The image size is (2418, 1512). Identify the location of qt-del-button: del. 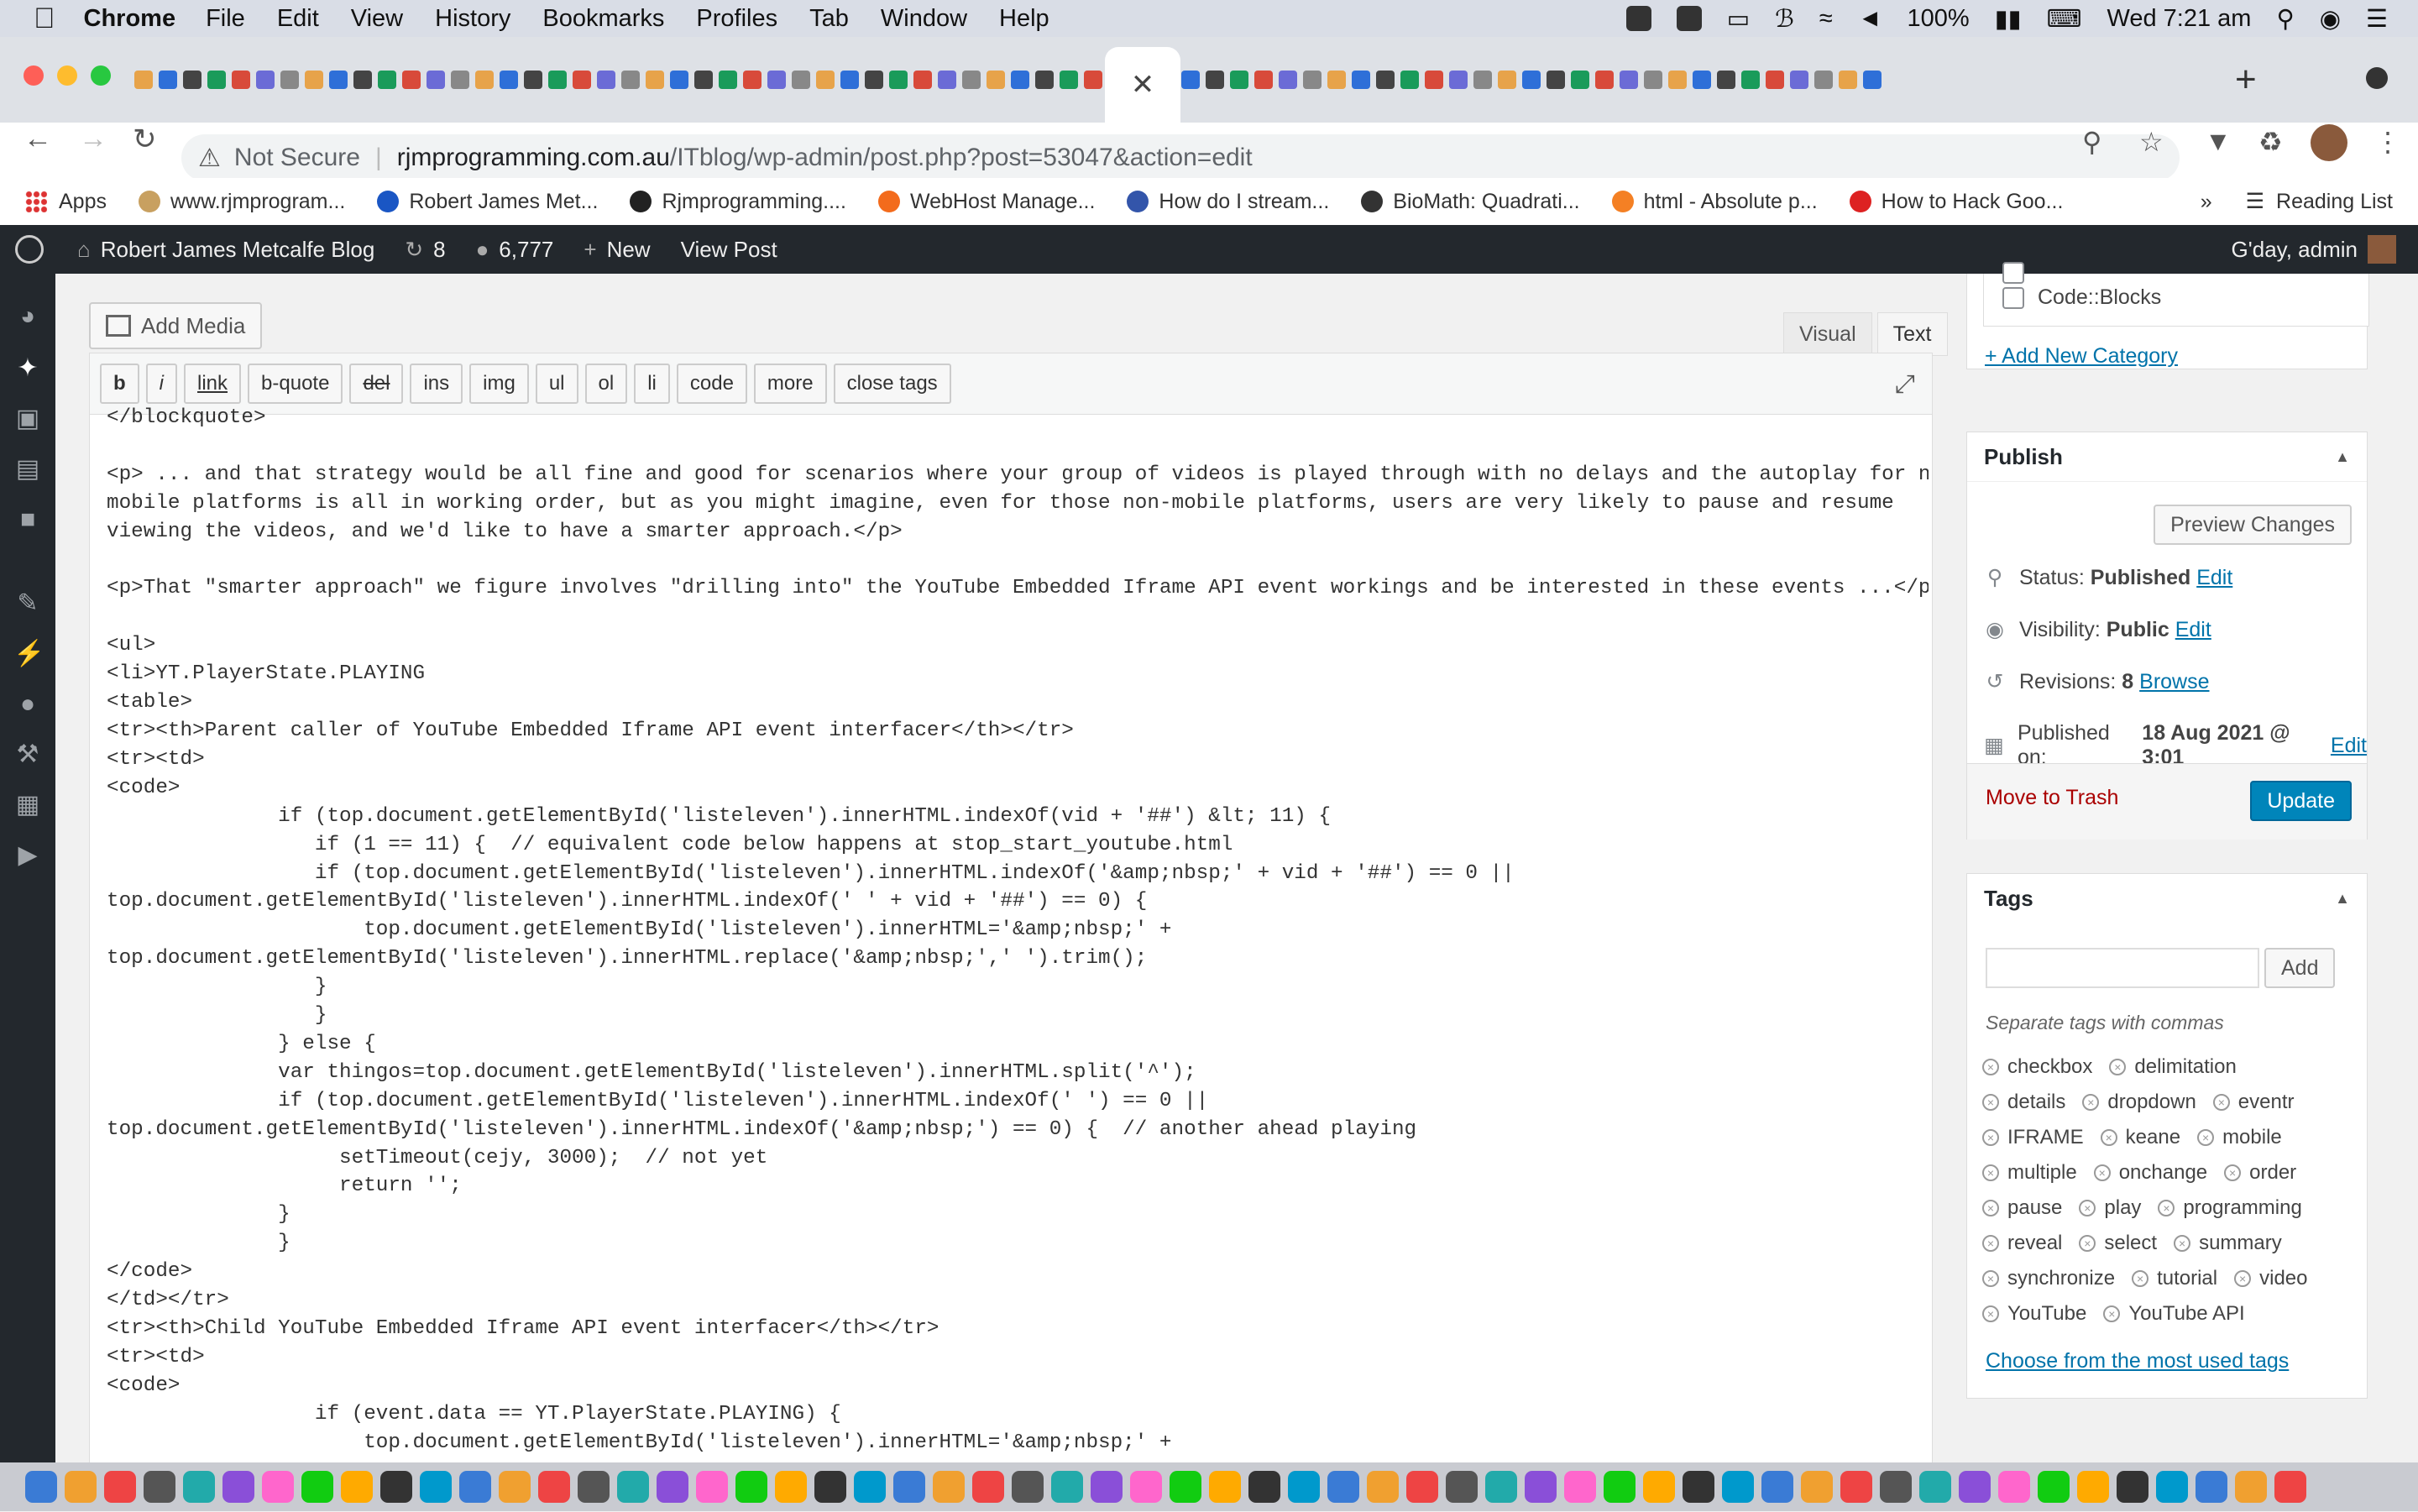
(376, 384).